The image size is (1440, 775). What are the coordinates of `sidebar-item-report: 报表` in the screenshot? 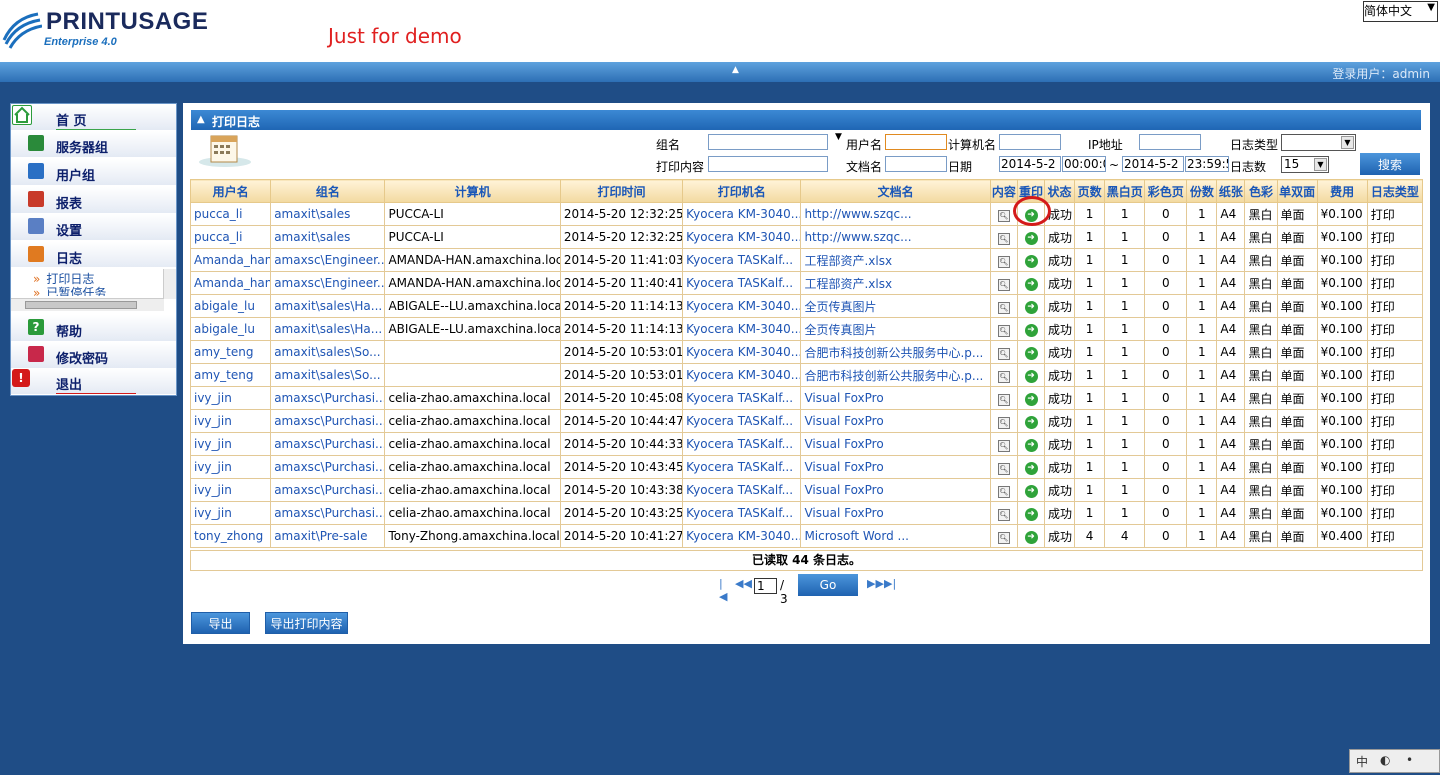 It's located at (93, 200).